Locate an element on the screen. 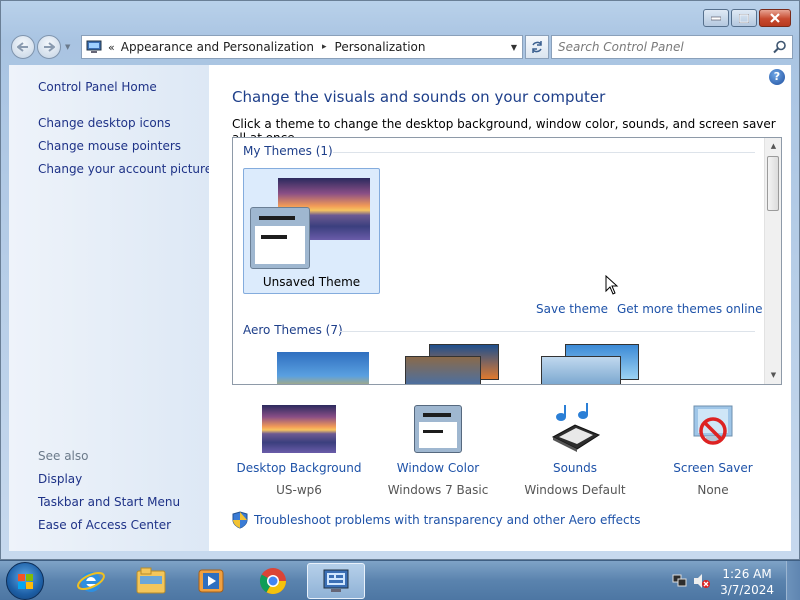 This screenshot has height=600, width=800. desktop-background-setting: Desktop Background US-wp6 is located at coordinates (299, 450).